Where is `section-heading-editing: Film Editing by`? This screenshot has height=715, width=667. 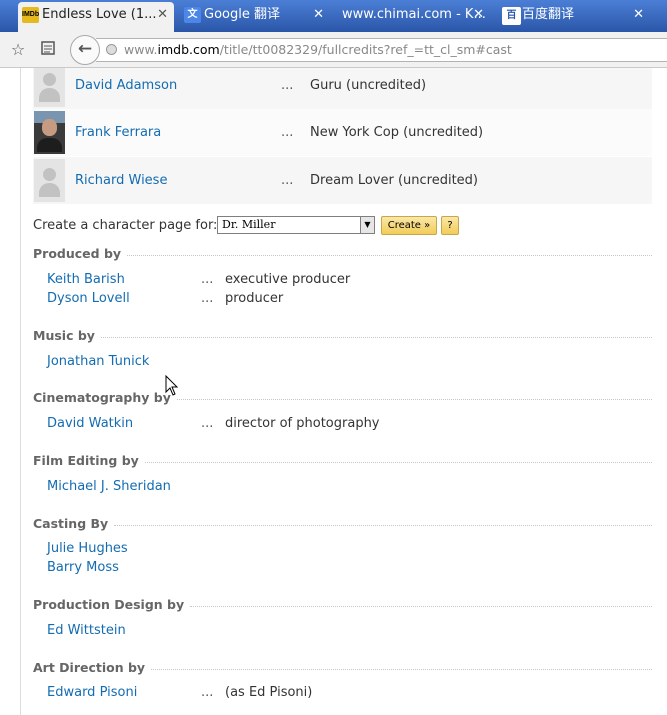 section-heading-editing: Film Editing by is located at coordinates (342, 461).